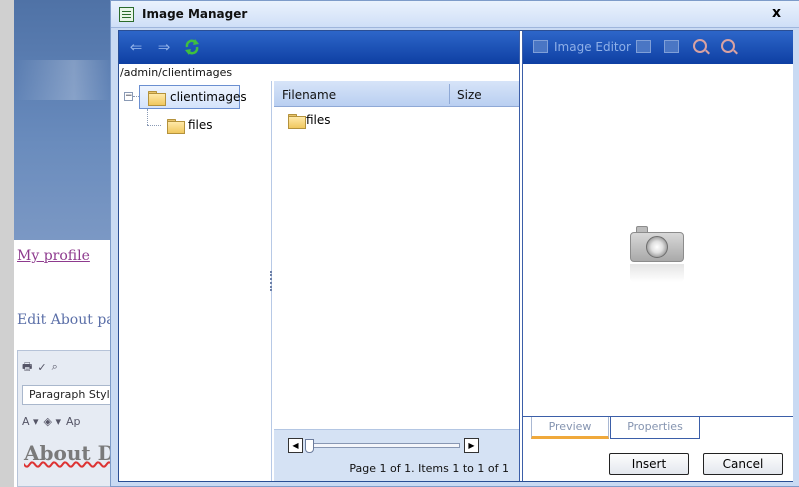 Image resolution: width=799 pixels, height=487 pixels. What do you see at coordinates (67, 395) in the screenshot?
I see `paragraph-style-dropdown: Paragraph Style` at bounding box center [67, 395].